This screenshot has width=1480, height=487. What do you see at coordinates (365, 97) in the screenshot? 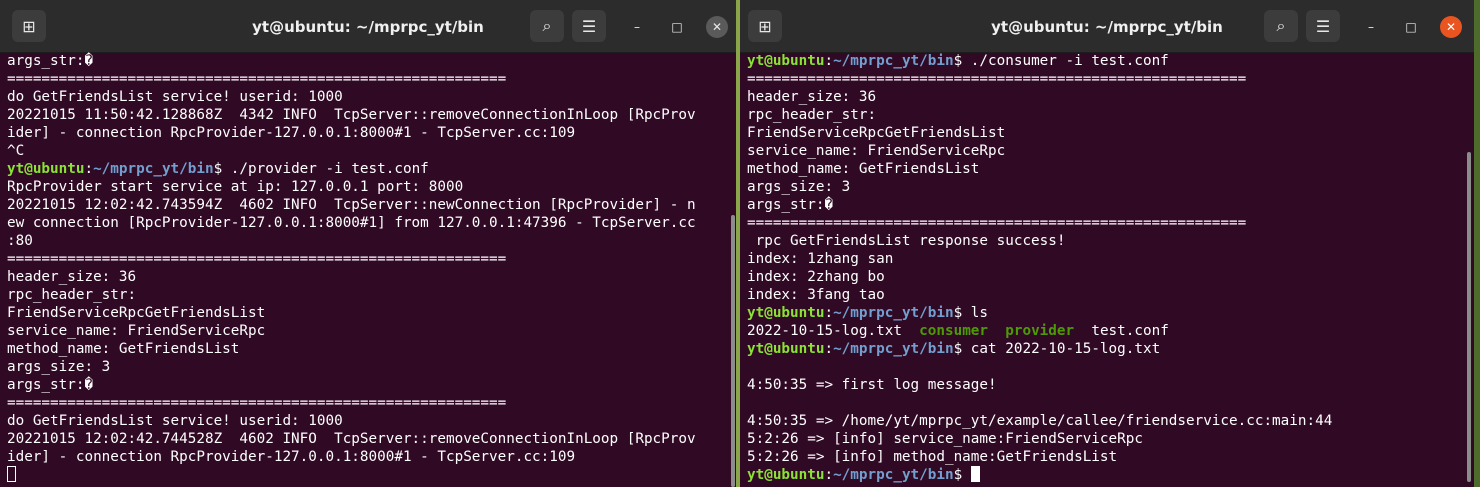
I see `output-line: do GetFriendsList service! userid: 1000` at bounding box center [365, 97].